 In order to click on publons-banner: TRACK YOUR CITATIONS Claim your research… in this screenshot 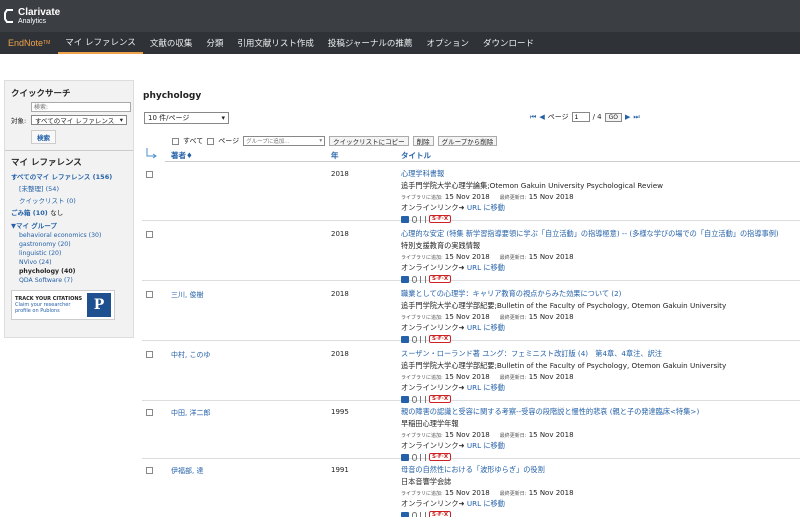, I will do `click(63, 305)`.